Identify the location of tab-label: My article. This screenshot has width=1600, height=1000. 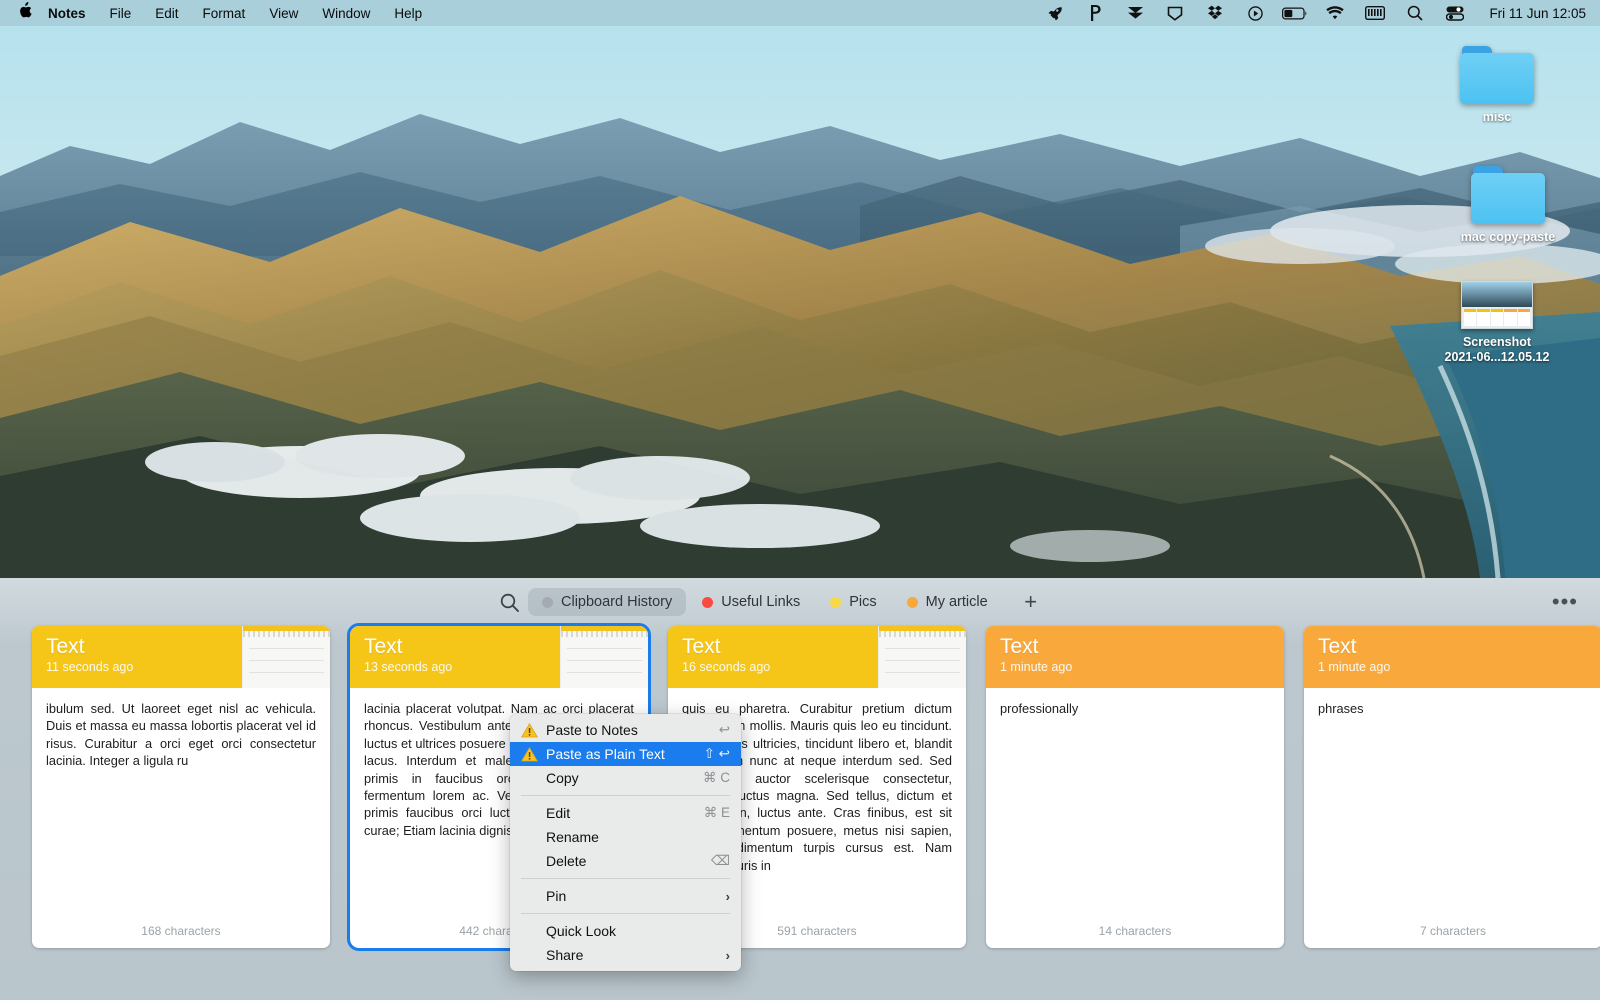
(956, 602).